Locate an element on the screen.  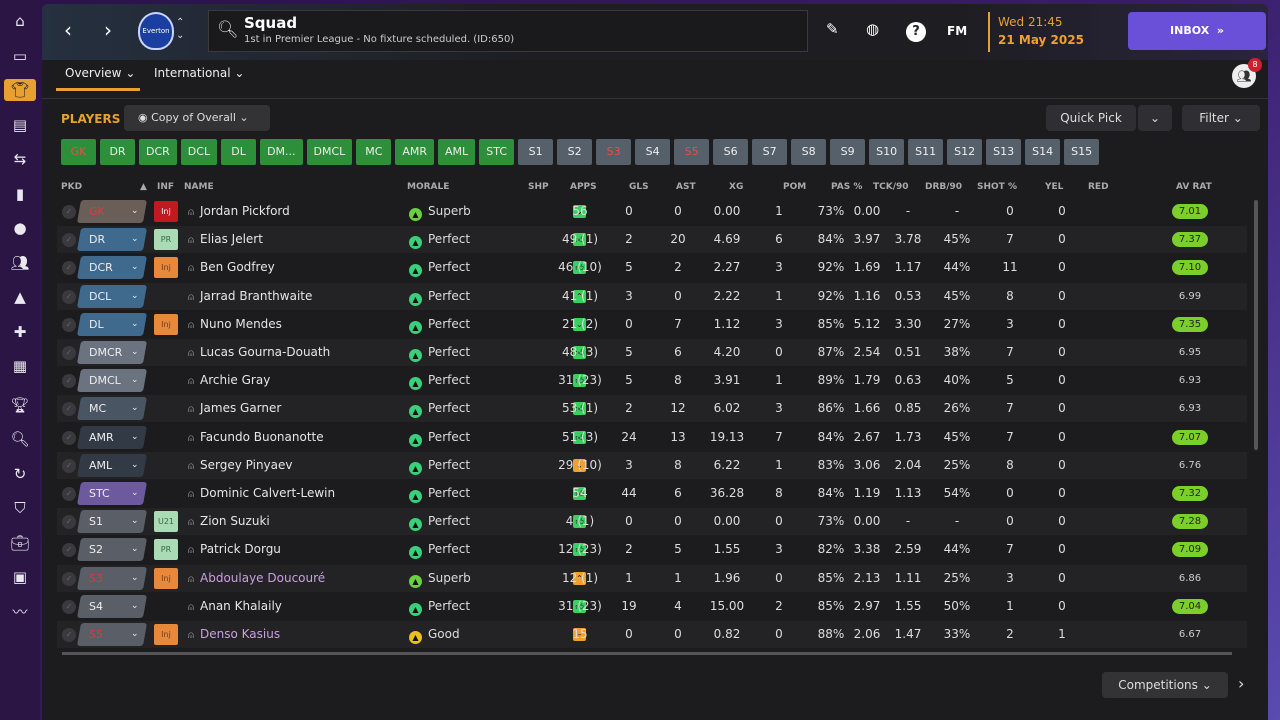
position-selector: S2 ⌄ is located at coordinates (112, 550).